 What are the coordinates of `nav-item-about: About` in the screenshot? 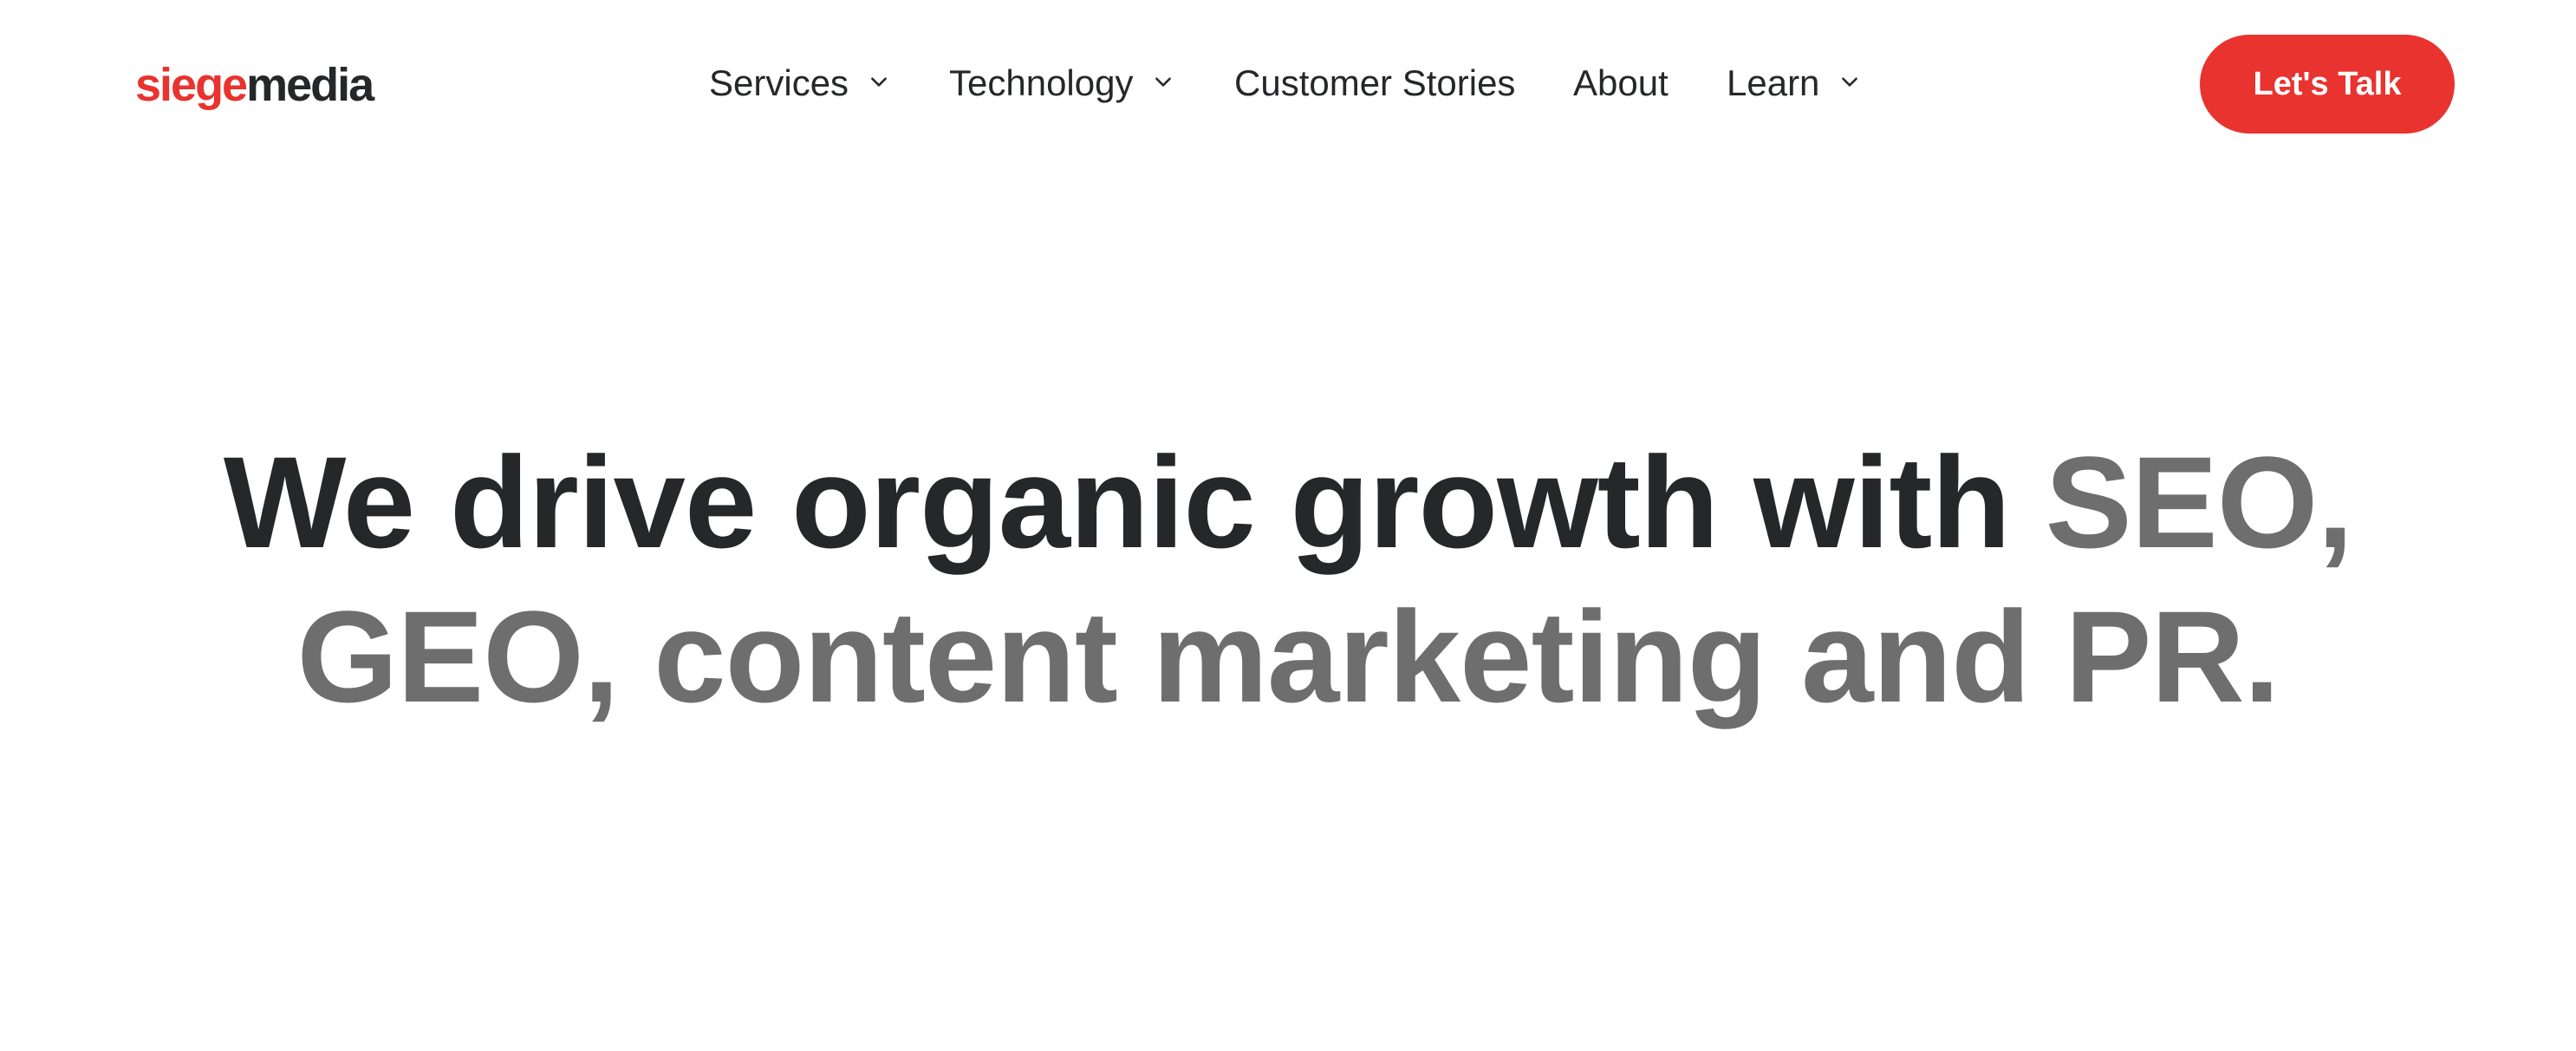 It's located at (1621, 83).